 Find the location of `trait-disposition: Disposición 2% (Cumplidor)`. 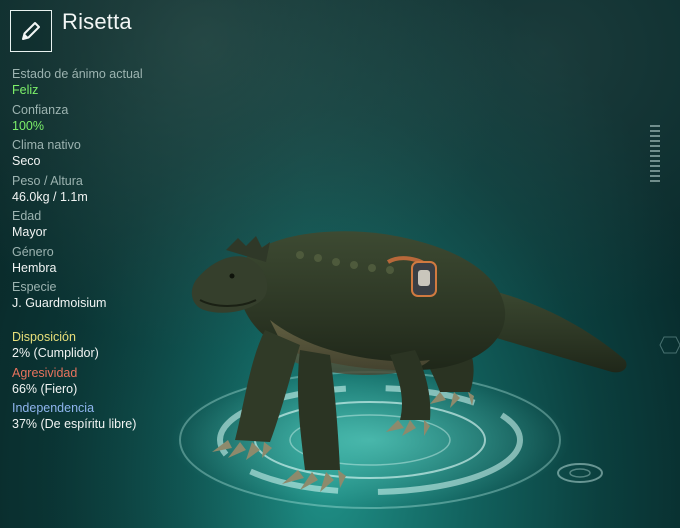

trait-disposition: Disposición 2% (Cumplidor) is located at coordinates (137, 348).